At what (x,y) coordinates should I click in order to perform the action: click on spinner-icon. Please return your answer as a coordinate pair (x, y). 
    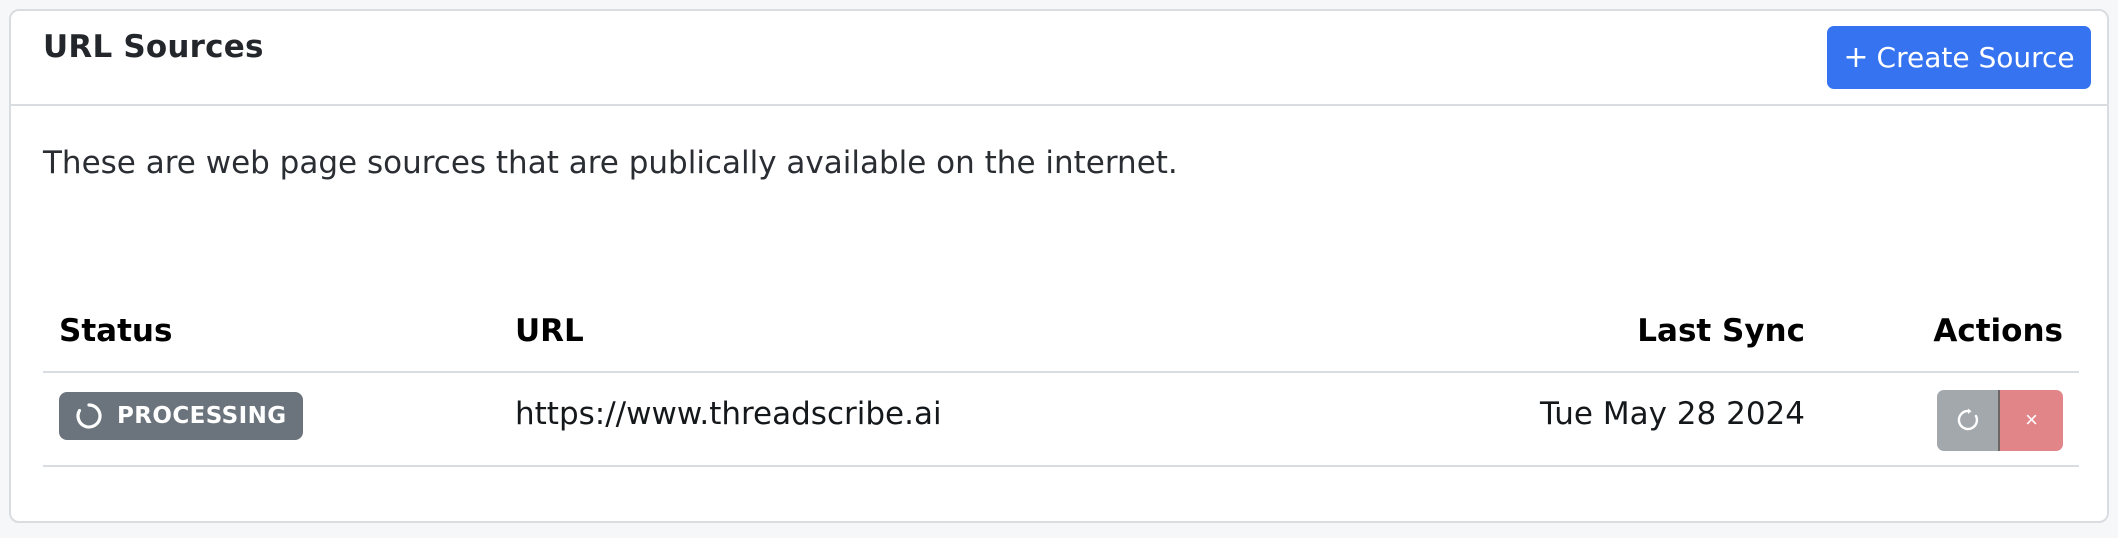
    Looking at the image, I should click on (89, 416).